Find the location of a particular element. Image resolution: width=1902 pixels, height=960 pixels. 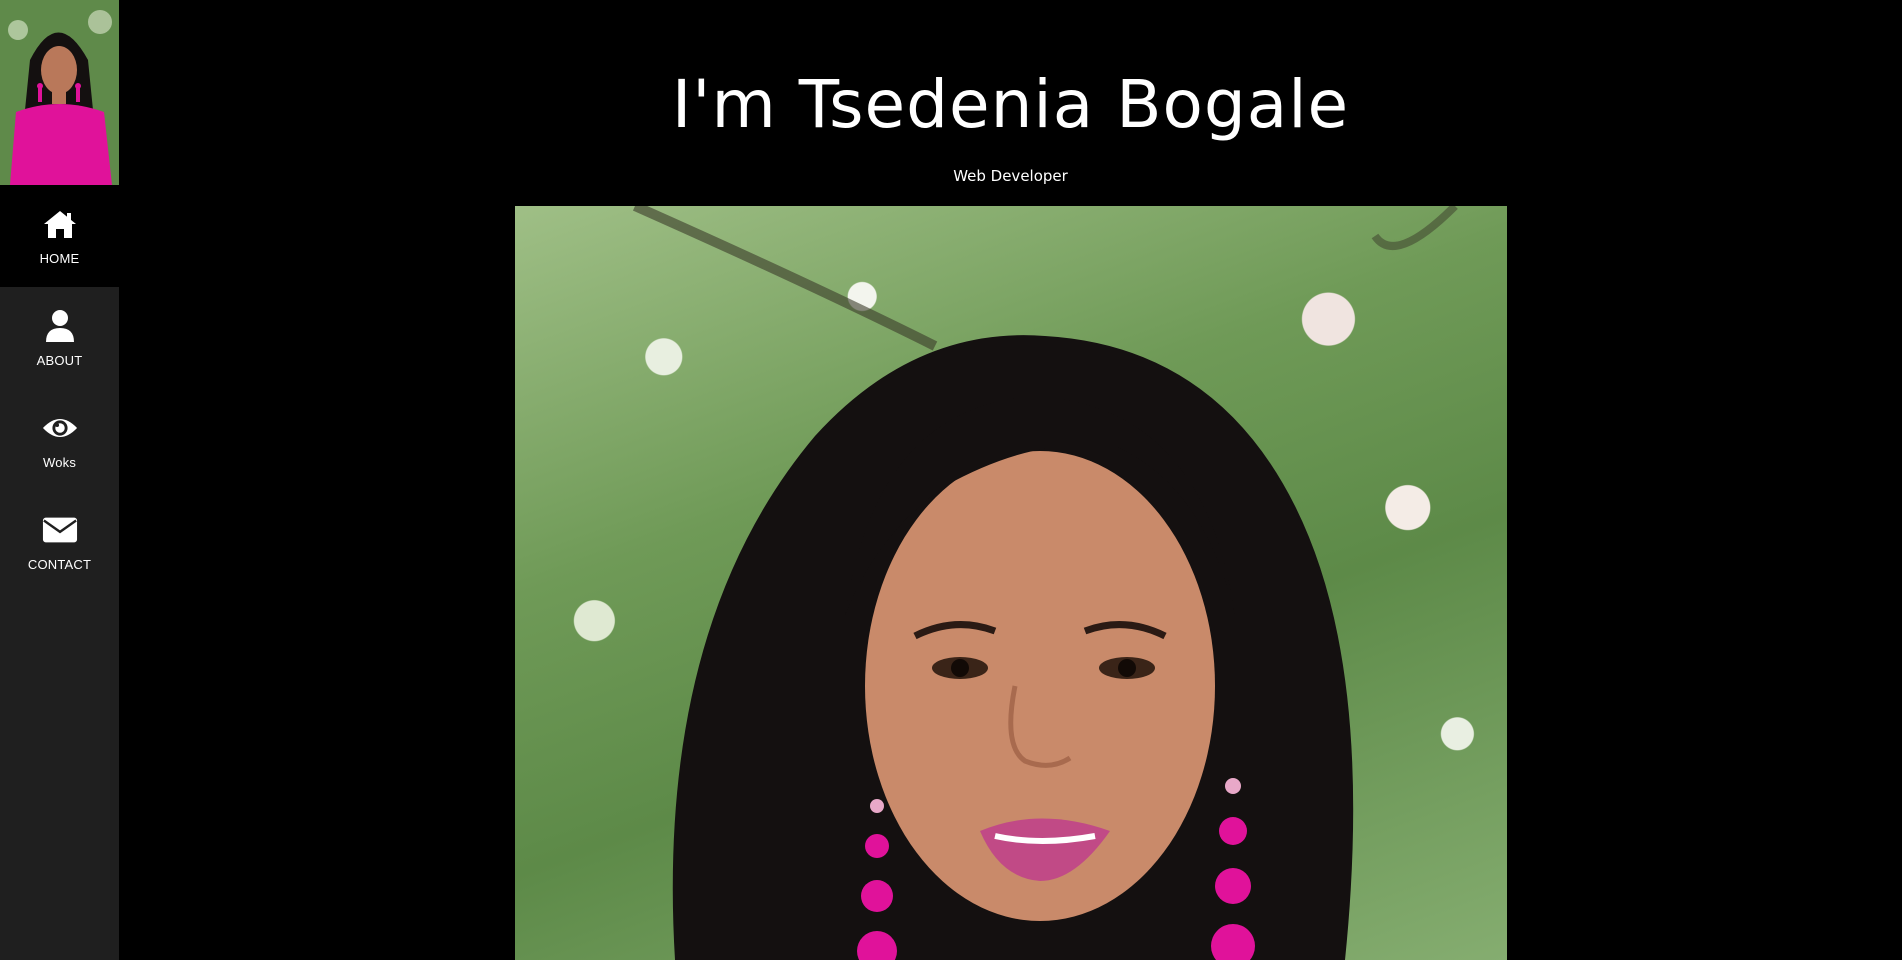

avatar-photo is located at coordinates (59, 92).